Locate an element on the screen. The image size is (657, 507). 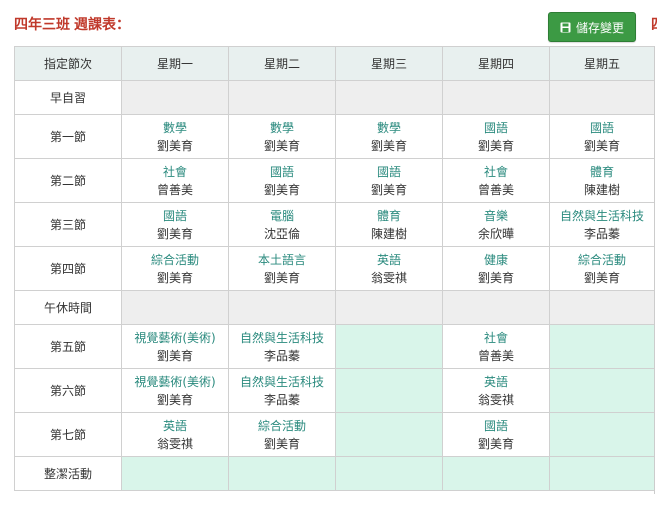
column-header-tuesday: 星期二 is located at coordinates (282, 63).